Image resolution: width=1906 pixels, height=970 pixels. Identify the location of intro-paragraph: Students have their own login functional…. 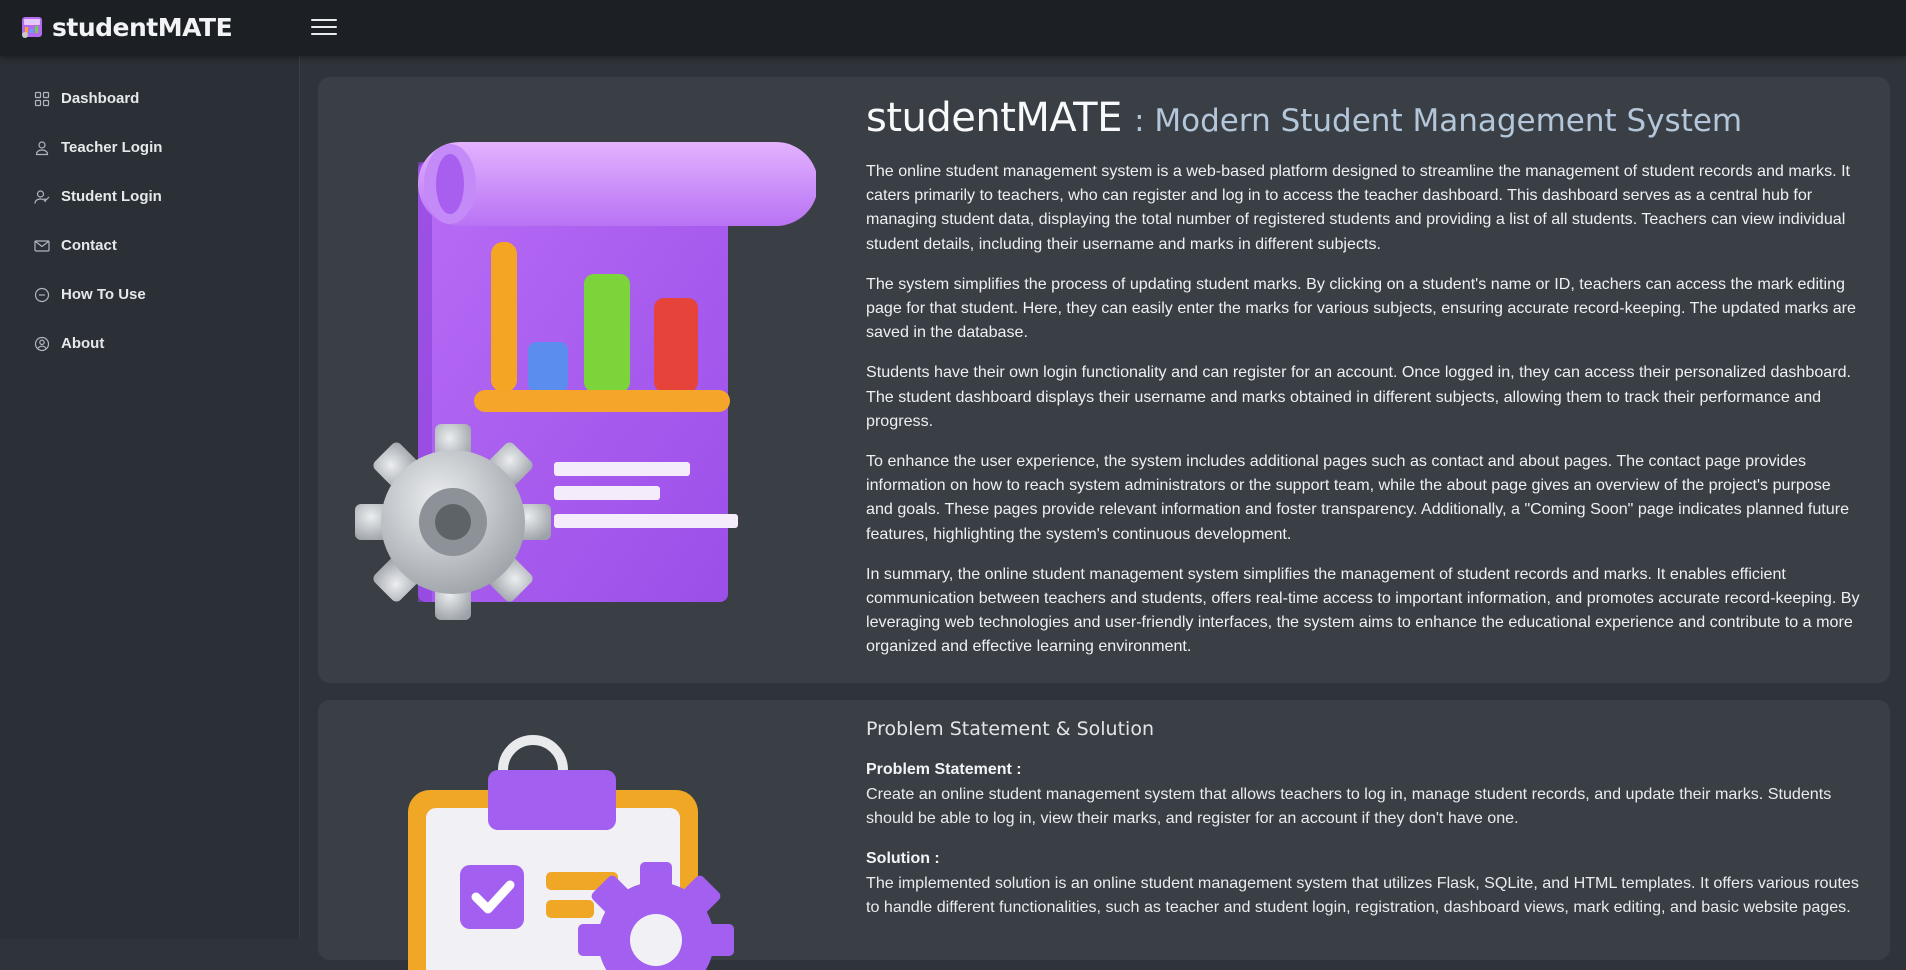
(1359, 396).